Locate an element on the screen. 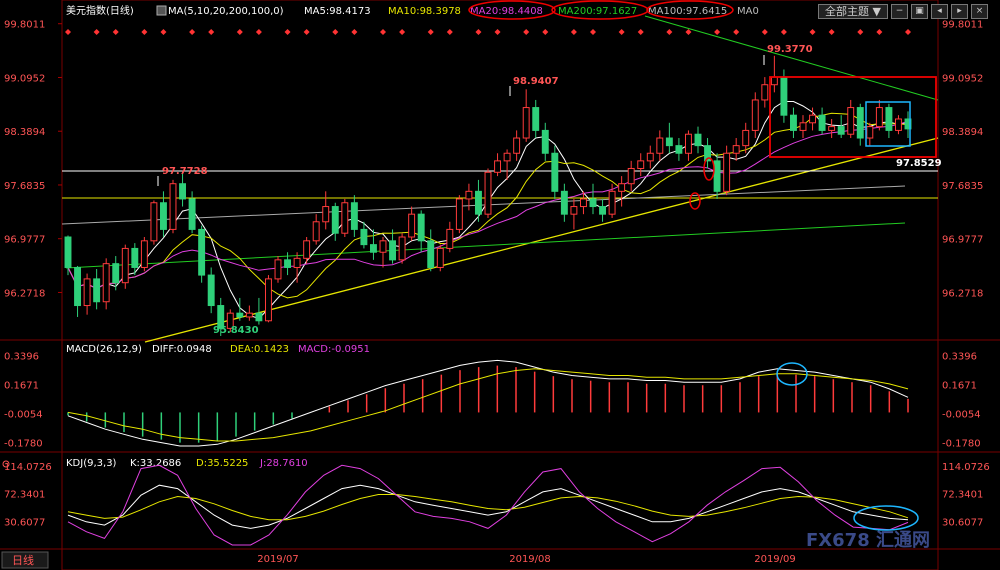 Image resolution: width=1000 pixels, height=570 pixels. x-axis-label: 2019/09 is located at coordinates (775, 559).